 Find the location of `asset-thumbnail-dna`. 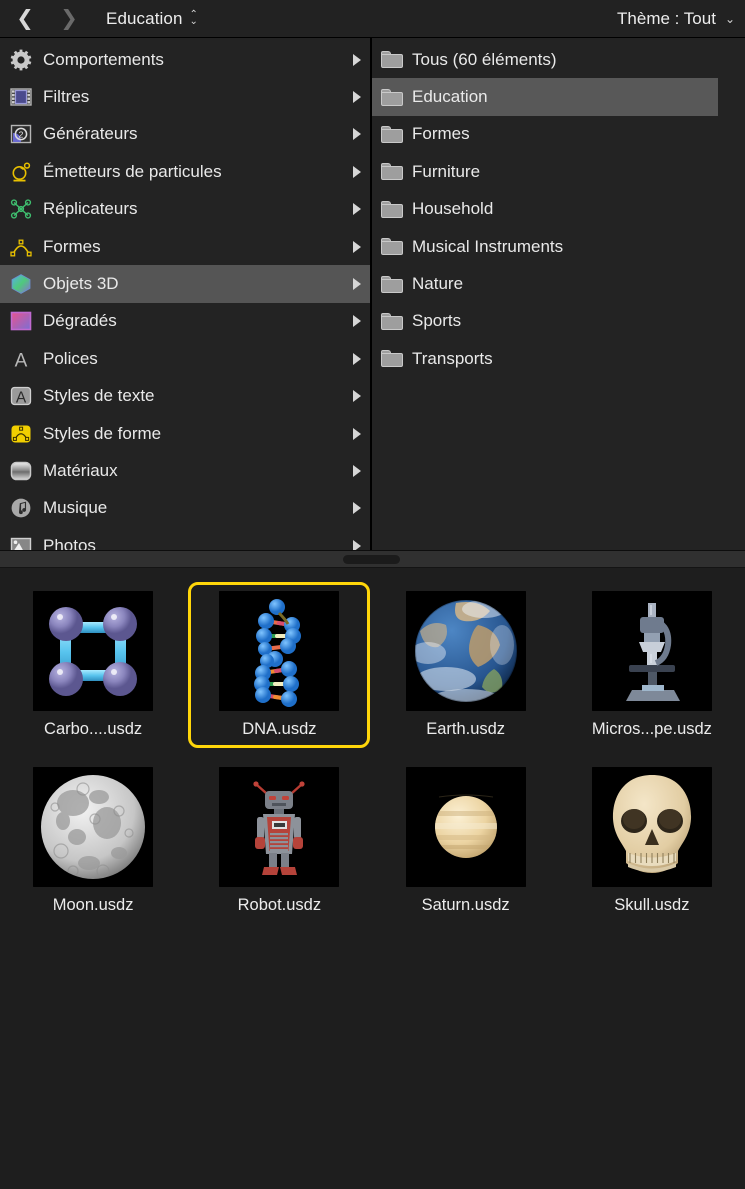

asset-thumbnail-dna is located at coordinates (279, 651).